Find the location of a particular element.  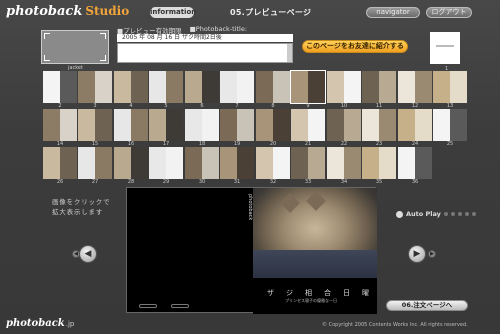

page-indicator is located at coordinates (180, 306).